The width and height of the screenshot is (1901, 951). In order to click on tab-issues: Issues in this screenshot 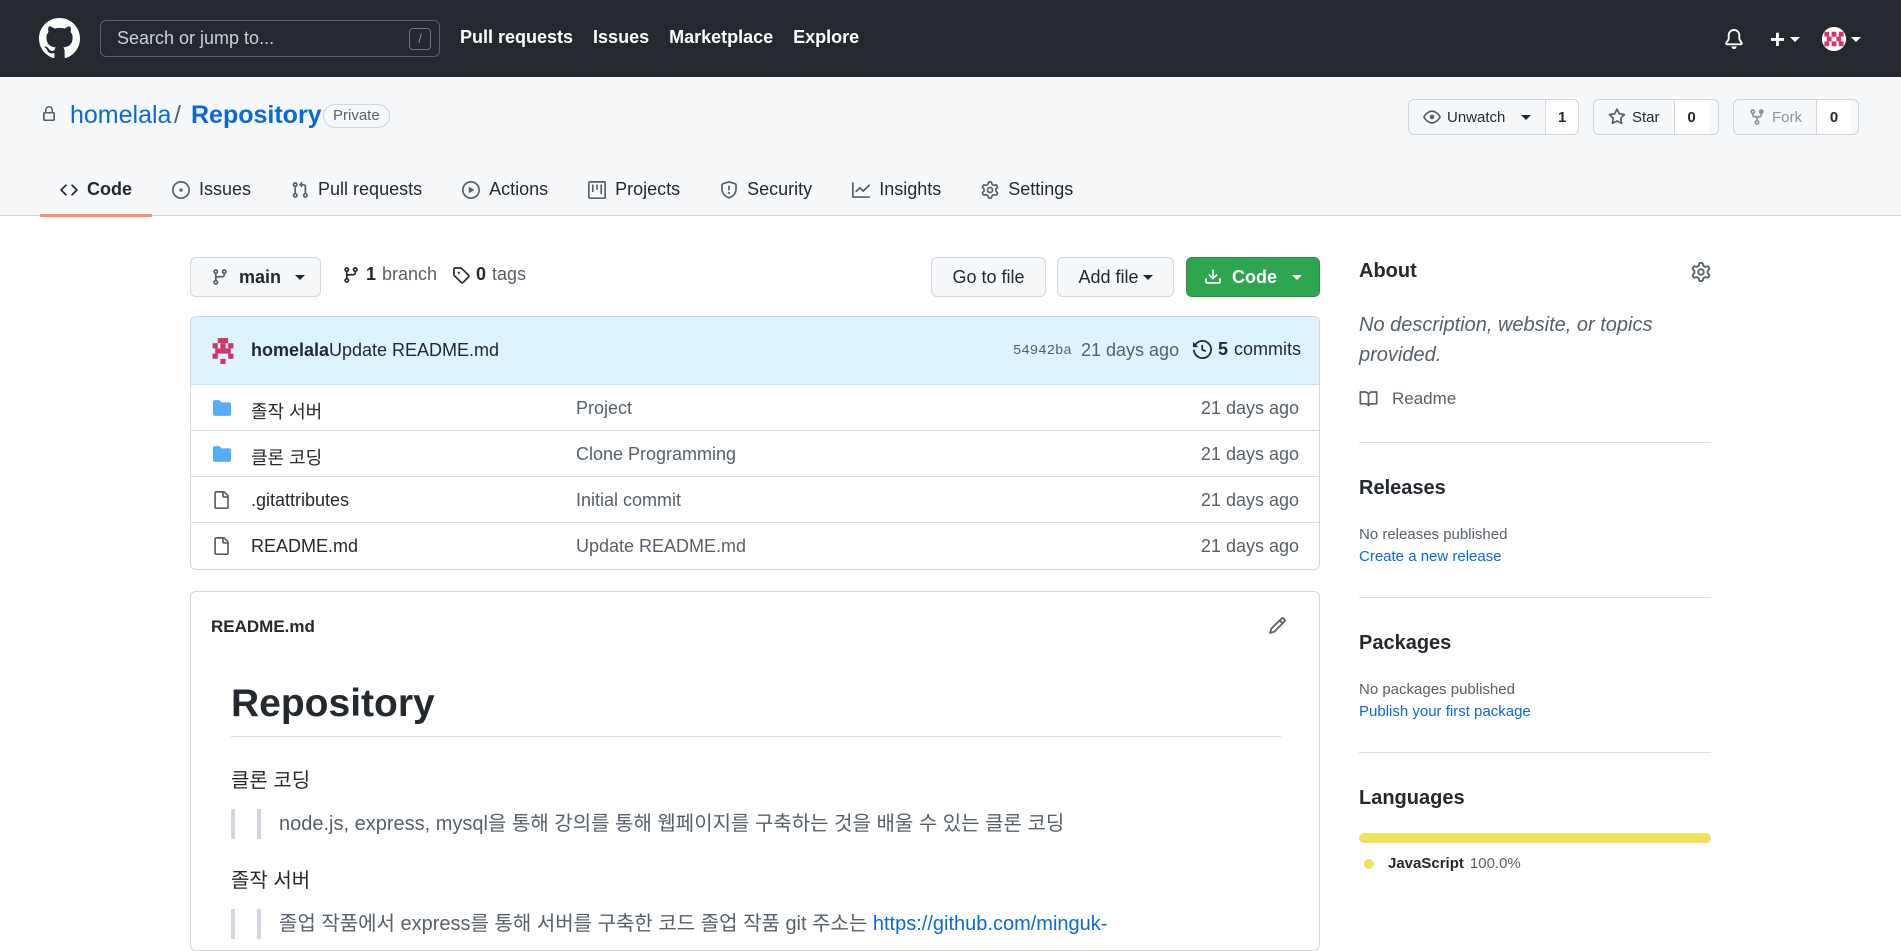, I will do `click(211, 189)`.